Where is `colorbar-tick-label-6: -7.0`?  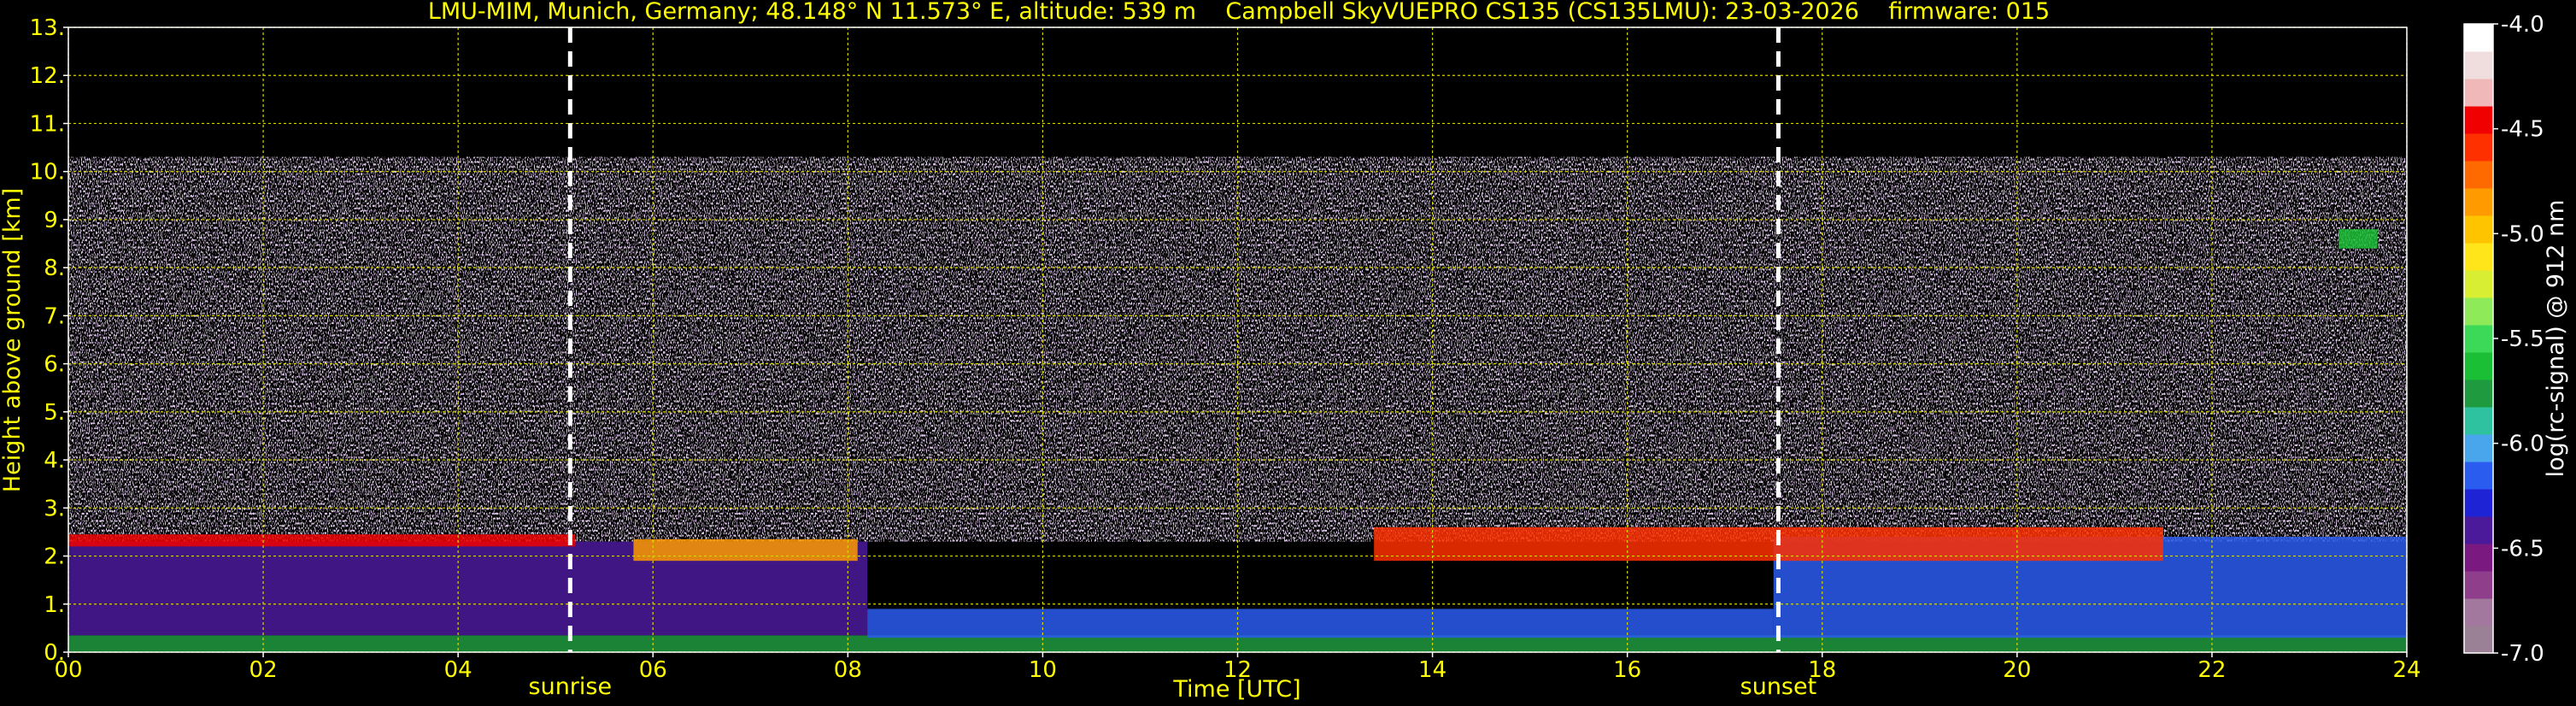 colorbar-tick-label-6: -7.0 is located at coordinates (2522, 654).